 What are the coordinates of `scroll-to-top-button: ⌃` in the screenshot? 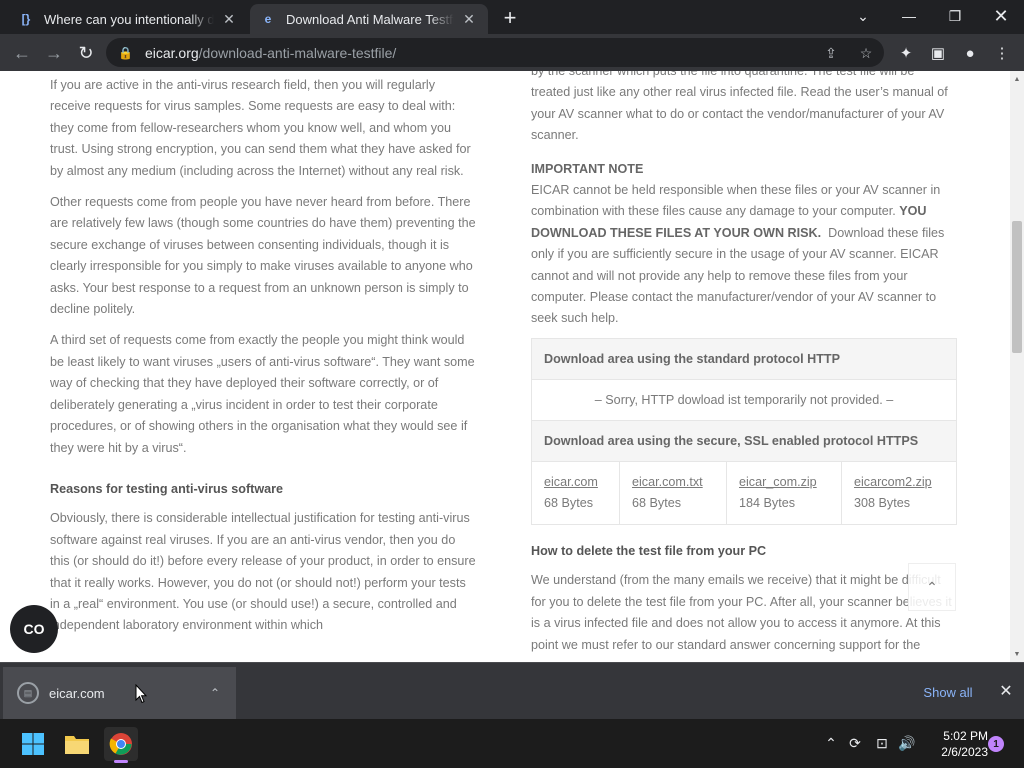 It's located at (932, 587).